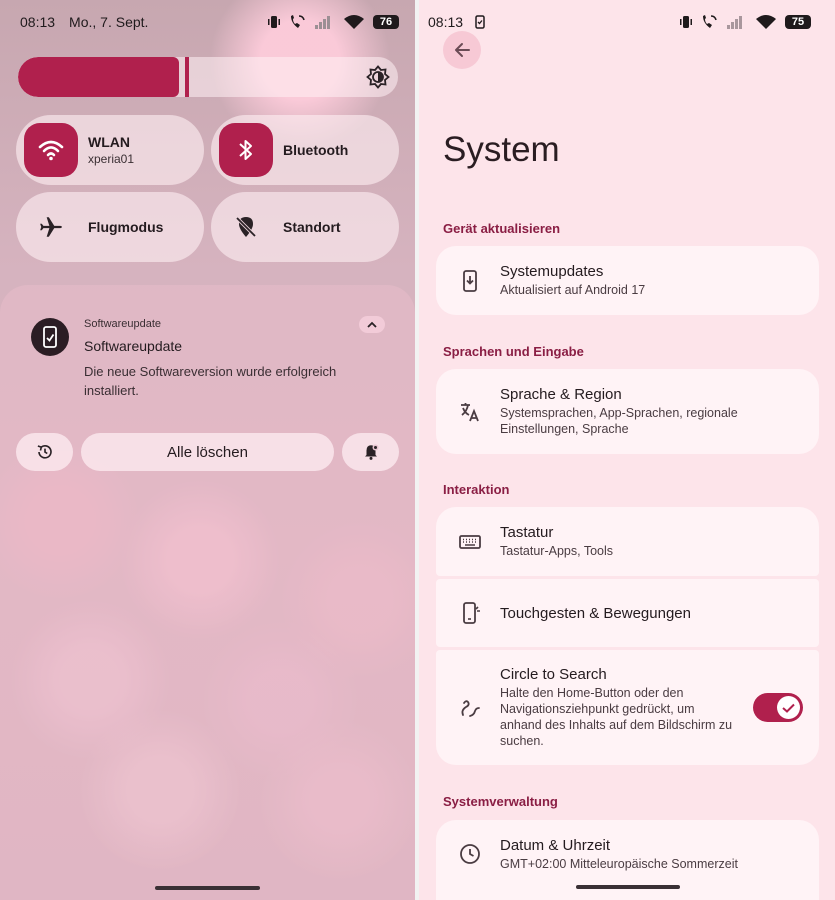 Image resolution: width=835 pixels, height=900 pixels. I want to click on battery-indicator: 75, so click(798, 22).